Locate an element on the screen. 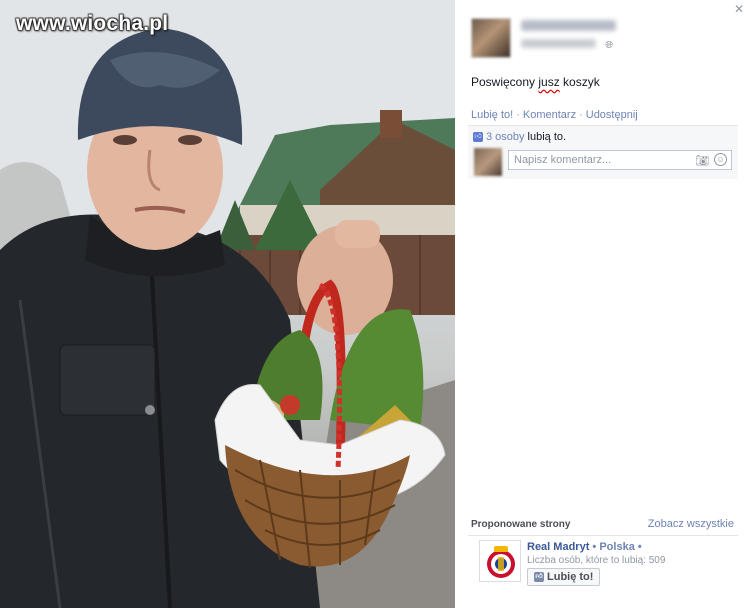 The image size is (750, 608). camera-icon: 📷︎ is located at coordinates (702, 160).